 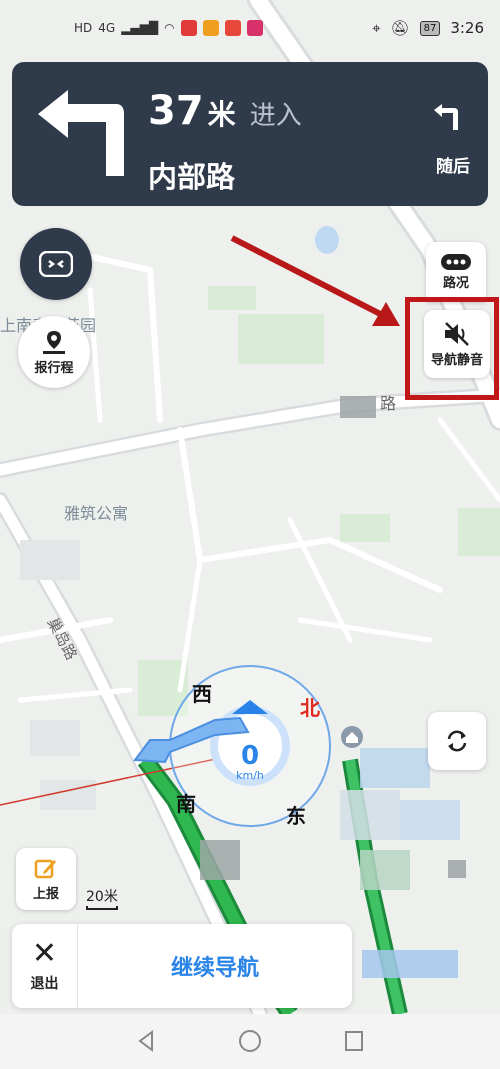 I want to click on home-icon, so click(x=250, y=1041).